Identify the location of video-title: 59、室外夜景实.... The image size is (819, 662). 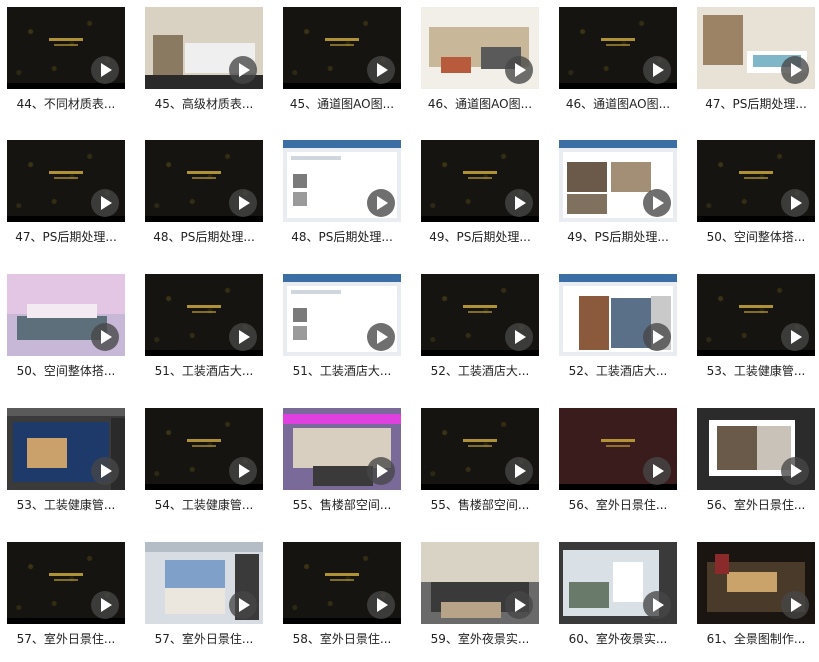
(480, 639).